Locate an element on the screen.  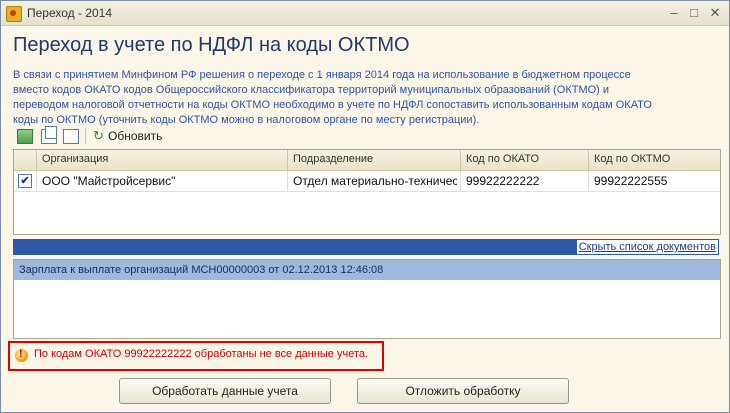
hide-documents-link: Скрыть список документов is located at coordinates (647, 247).